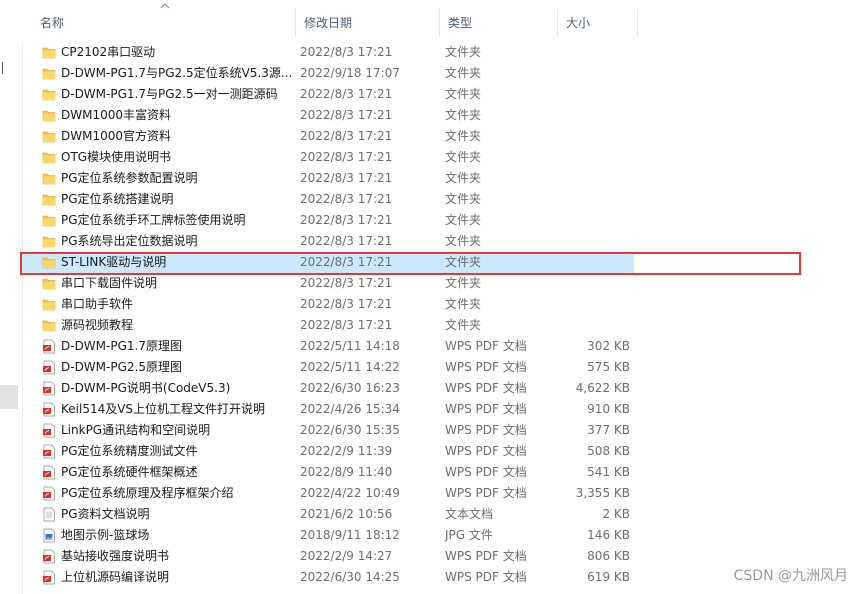 The image size is (861, 594). What do you see at coordinates (97, 304) in the screenshot?
I see `file-name: 串口助手软件` at bounding box center [97, 304].